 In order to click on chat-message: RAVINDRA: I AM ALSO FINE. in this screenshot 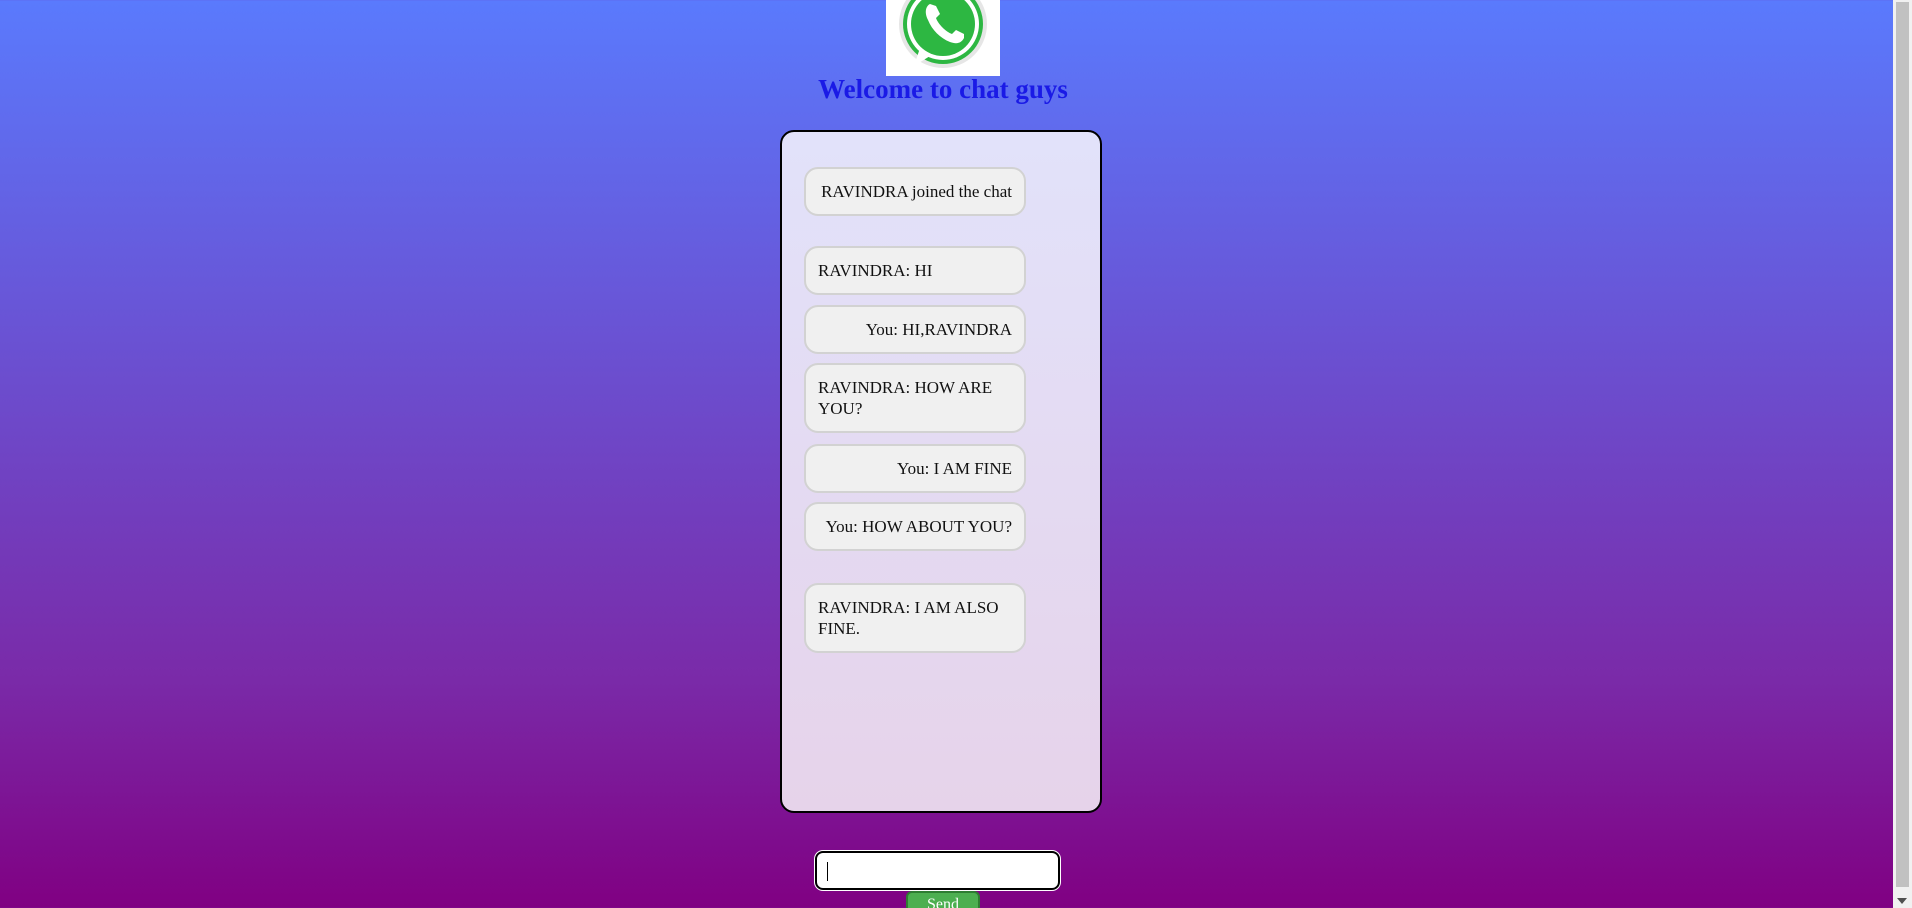, I will do `click(915, 618)`.